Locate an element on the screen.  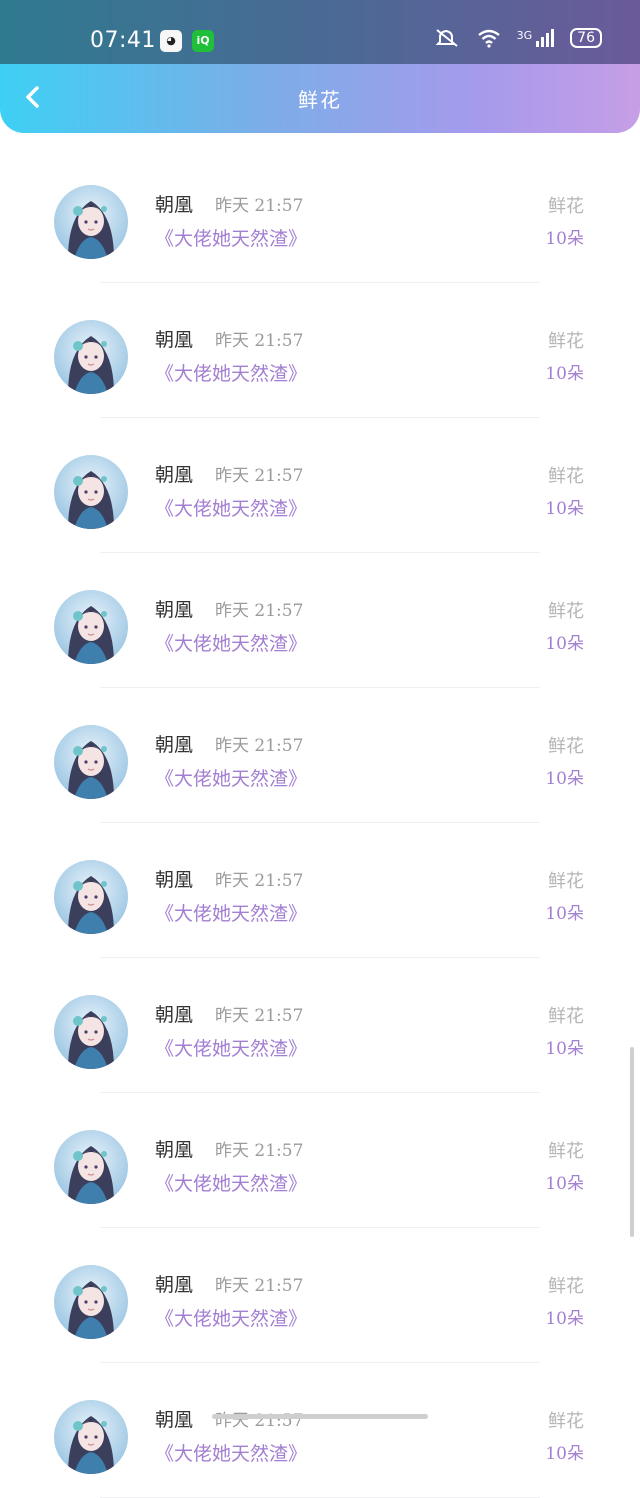
status-bar: 07:41 ◕ iQ 3G 76 is located at coordinates (320, 34).